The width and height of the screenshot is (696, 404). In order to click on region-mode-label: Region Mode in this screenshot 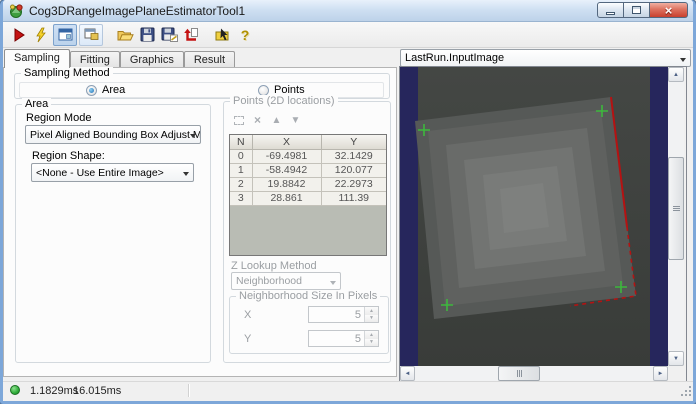, I will do `click(59, 118)`.